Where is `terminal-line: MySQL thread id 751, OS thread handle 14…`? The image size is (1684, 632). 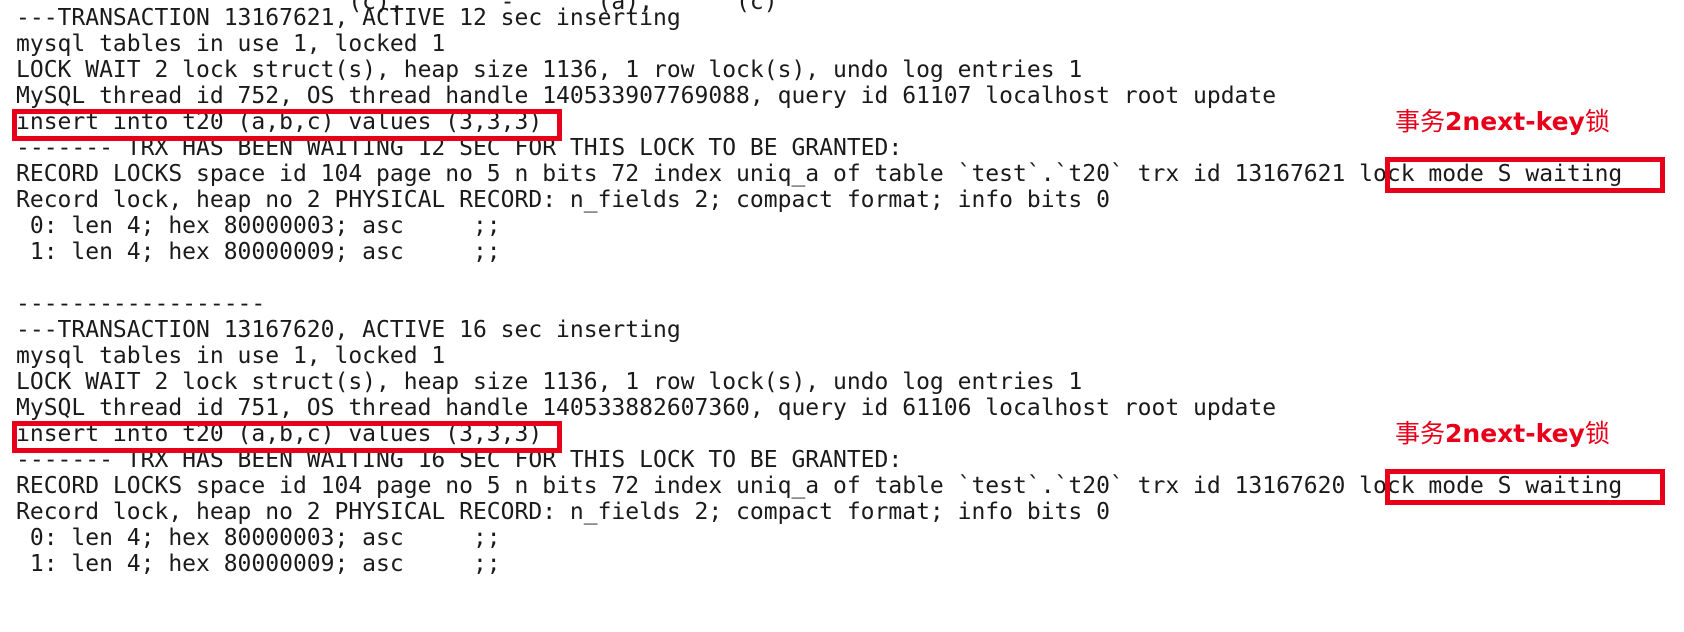 terminal-line: MySQL thread id 751, OS thread handle 14… is located at coordinates (646, 408).